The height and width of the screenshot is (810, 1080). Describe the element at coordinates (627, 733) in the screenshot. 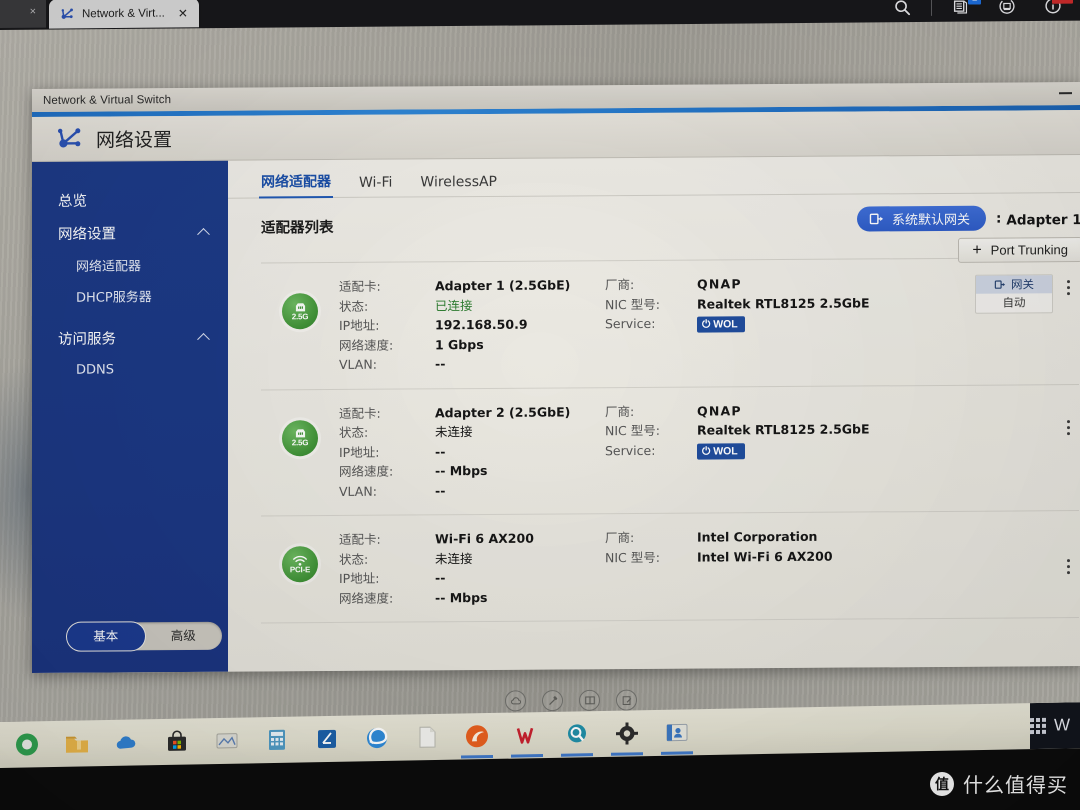

I see `taskbar-settings-icon` at that location.